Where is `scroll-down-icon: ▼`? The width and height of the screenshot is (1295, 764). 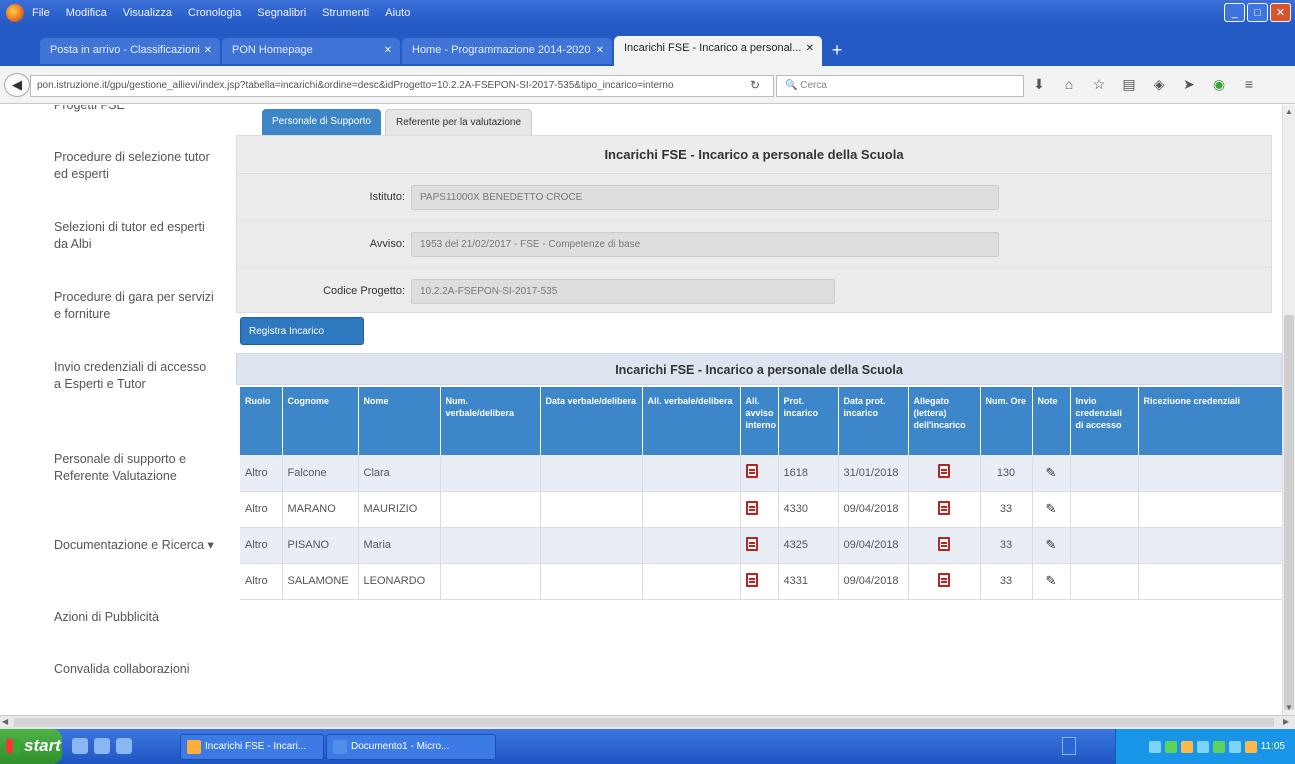 scroll-down-icon: ▼ is located at coordinates (1289, 708).